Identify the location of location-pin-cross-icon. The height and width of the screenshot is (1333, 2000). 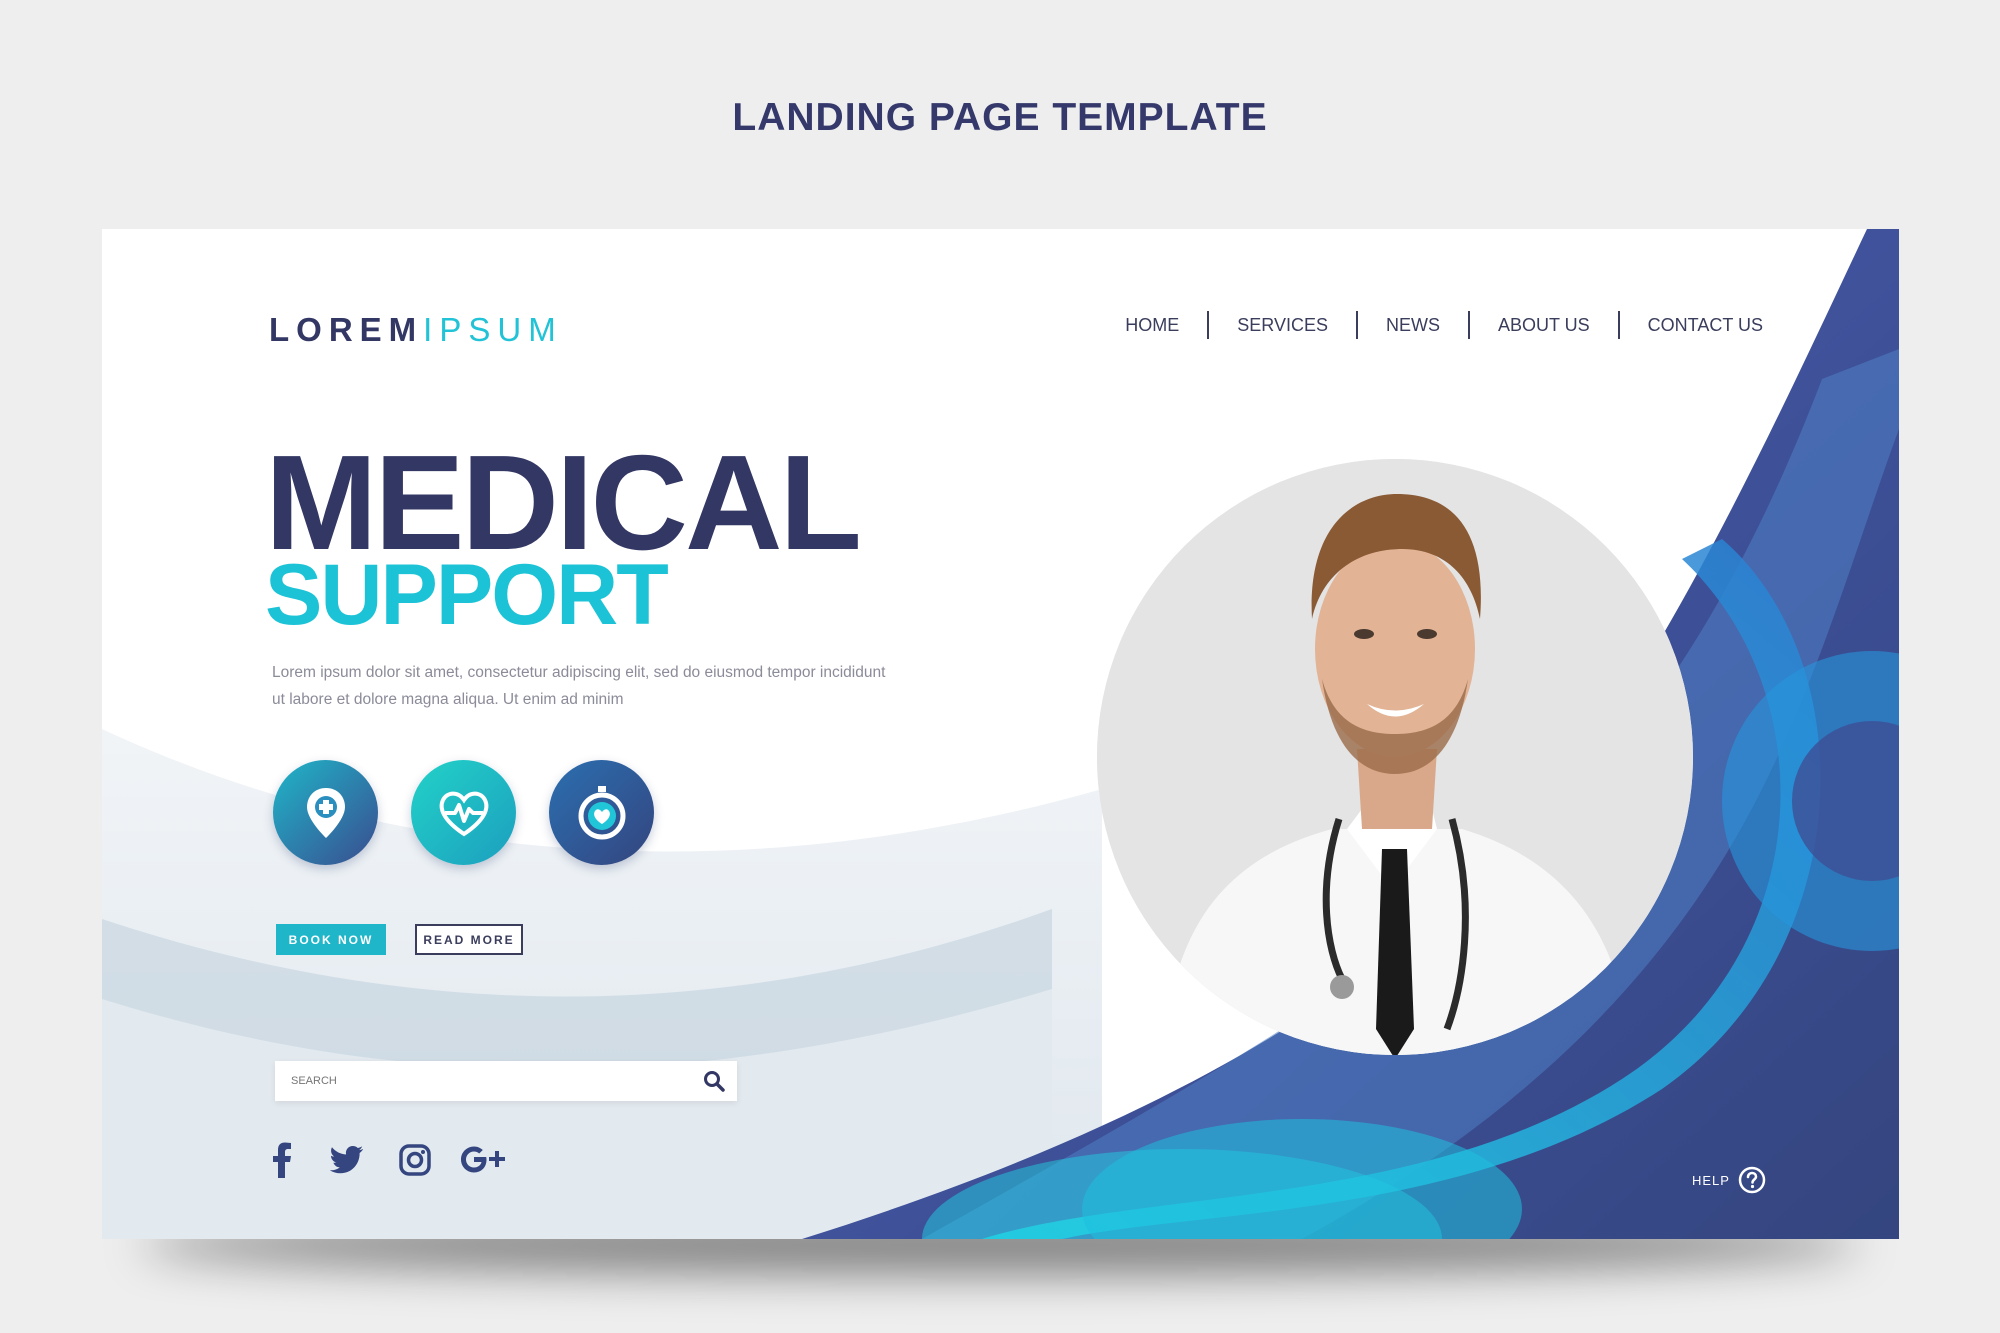
(325, 812).